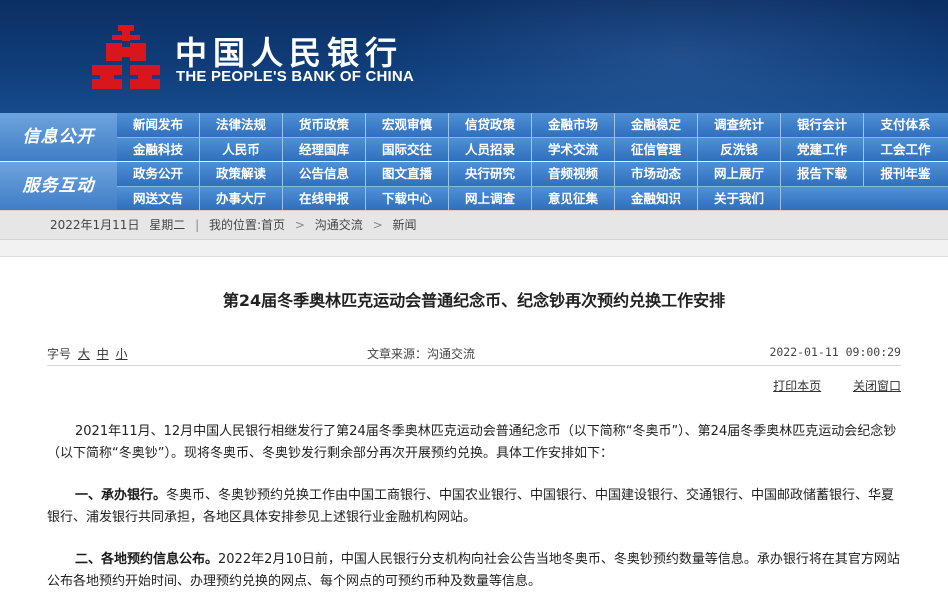  Describe the element at coordinates (241, 199) in the screenshot. I see `nav-item: 办事大厅` at that location.